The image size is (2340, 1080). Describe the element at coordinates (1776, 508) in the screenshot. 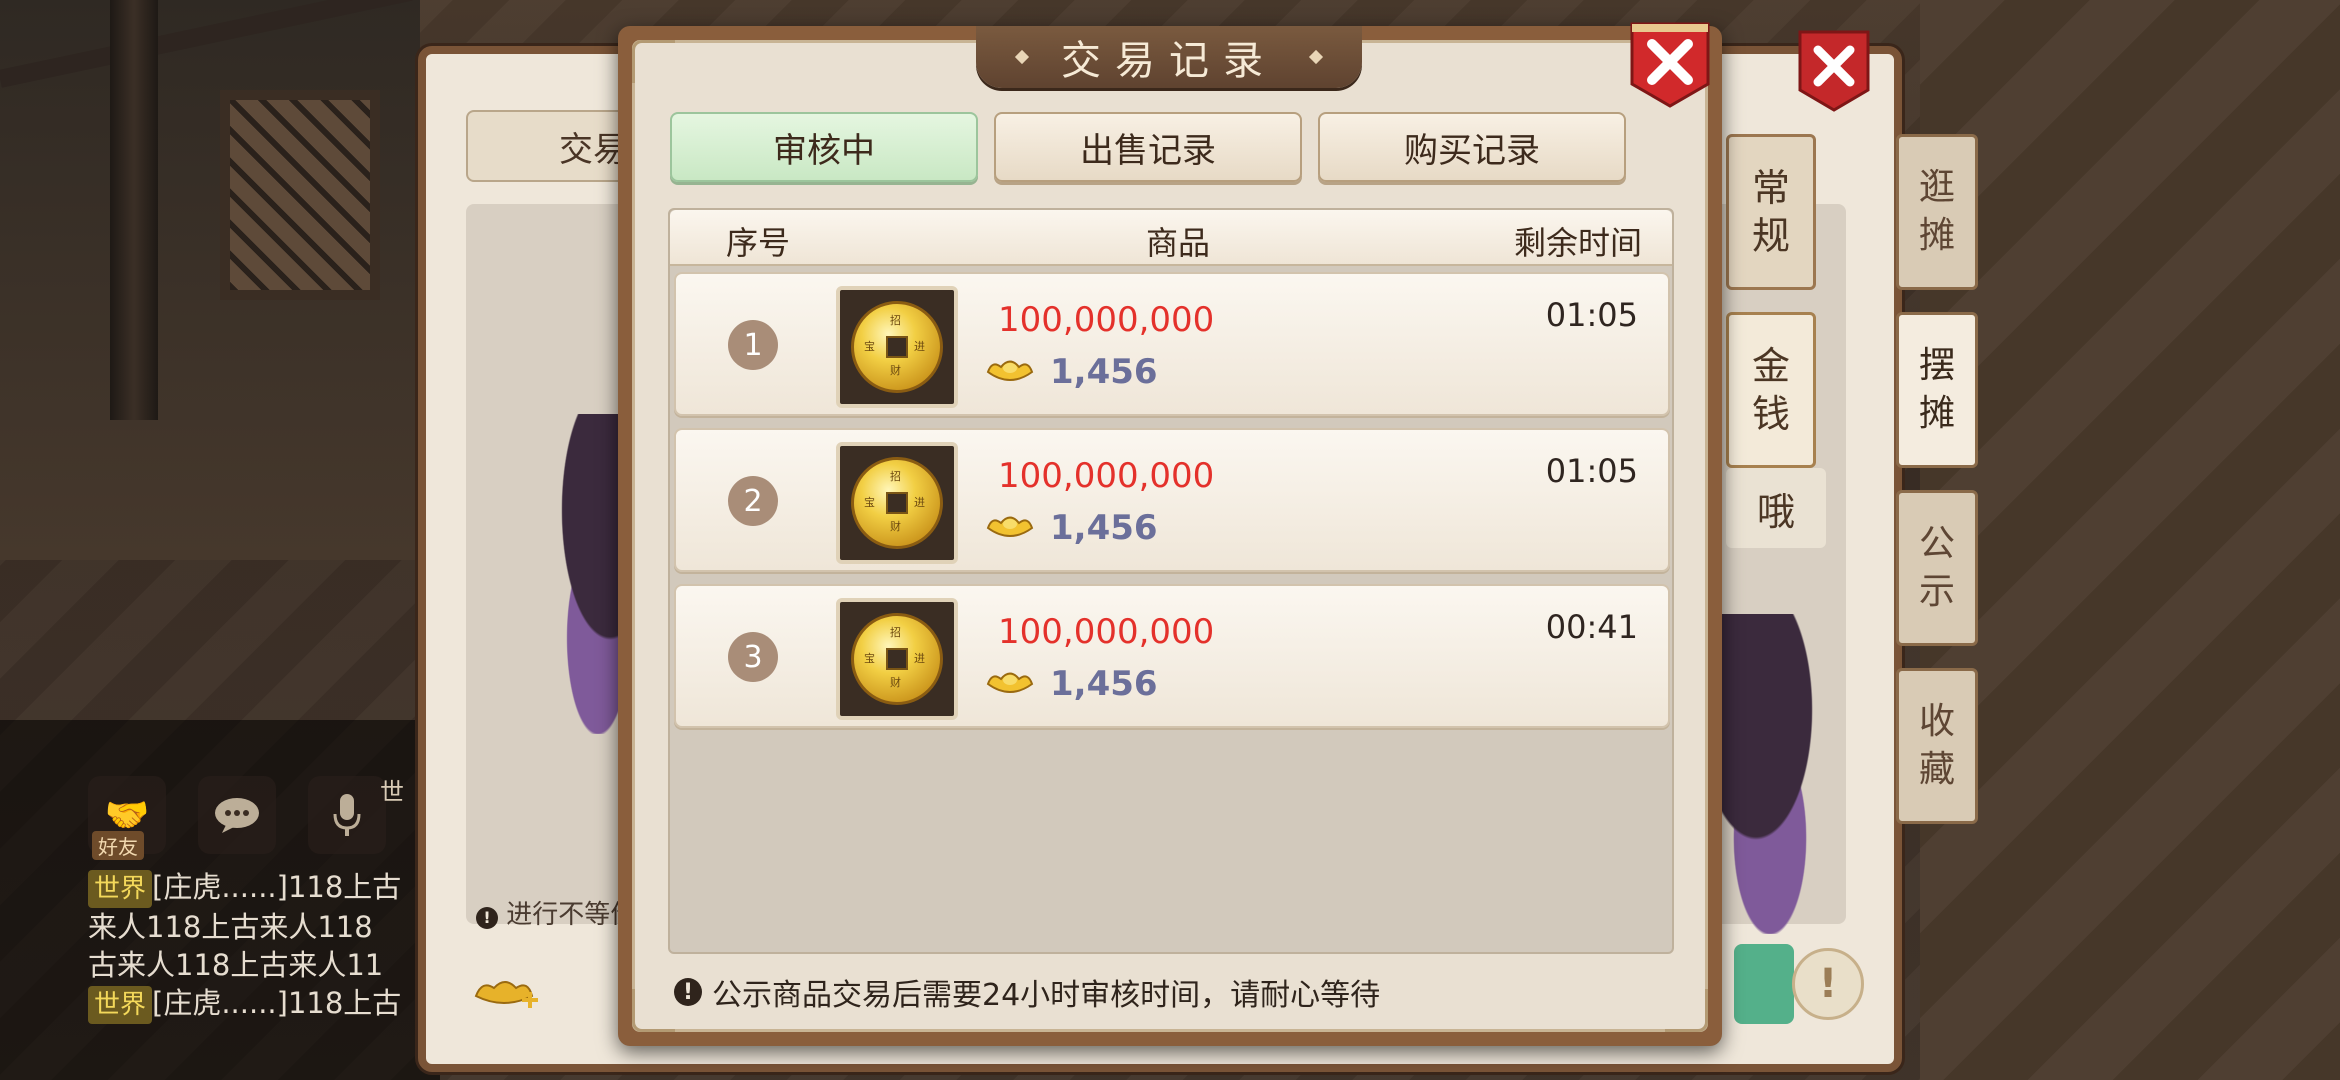

I see `note-text: 哦` at that location.